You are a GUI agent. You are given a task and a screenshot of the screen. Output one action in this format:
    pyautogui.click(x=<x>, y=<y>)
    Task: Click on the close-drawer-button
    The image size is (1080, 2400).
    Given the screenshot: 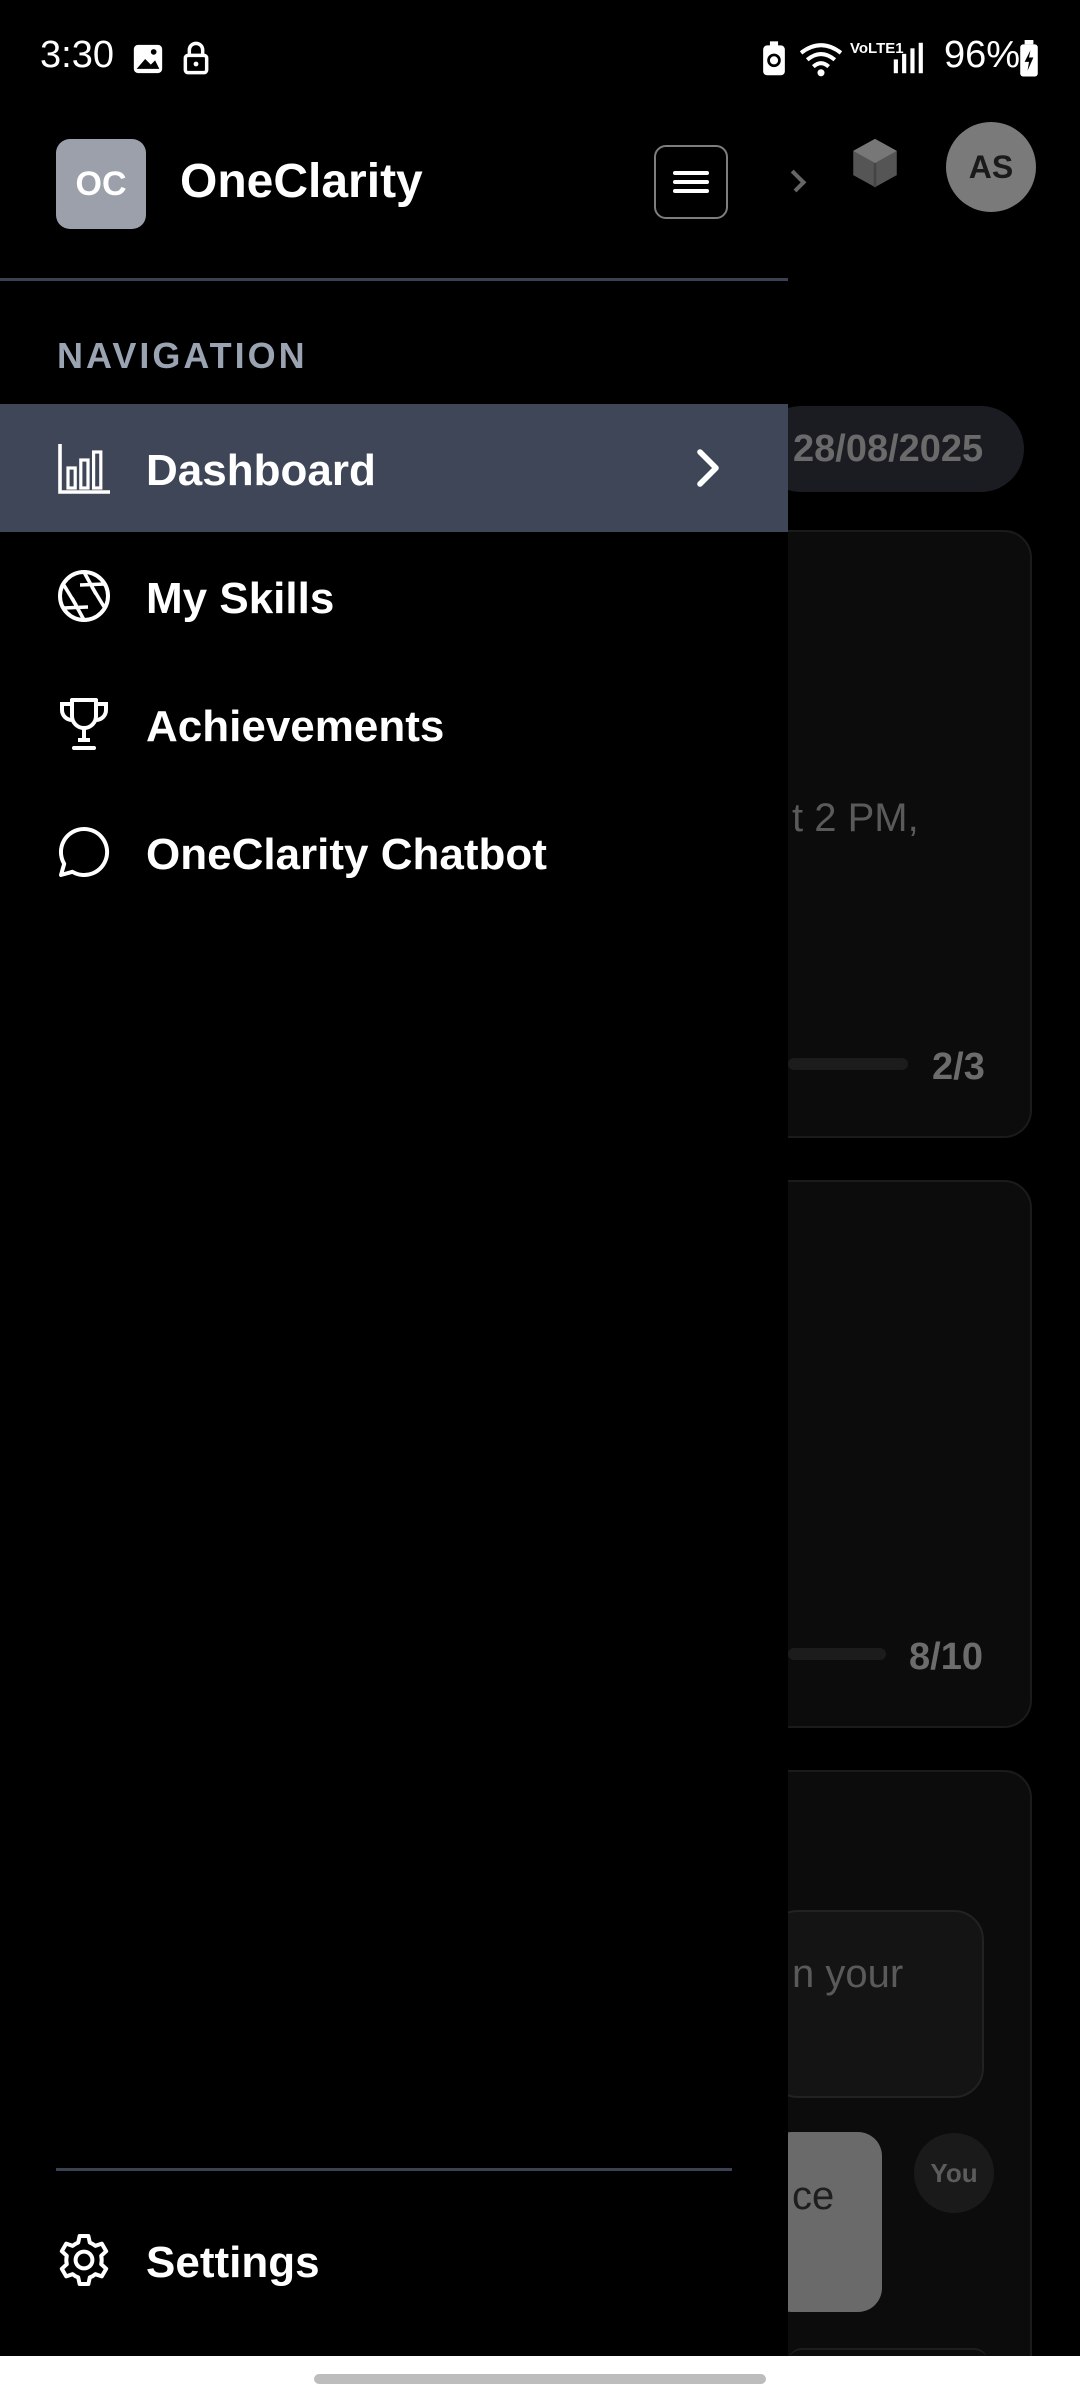 What is the action you would take?
    pyautogui.click(x=691, y=182)
    